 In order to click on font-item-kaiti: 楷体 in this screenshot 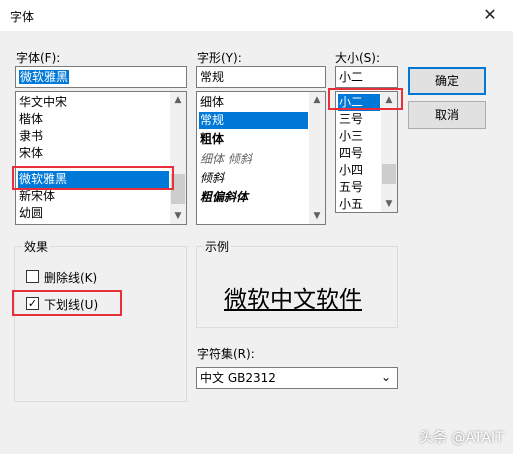, I will do `click(93, 119)`.